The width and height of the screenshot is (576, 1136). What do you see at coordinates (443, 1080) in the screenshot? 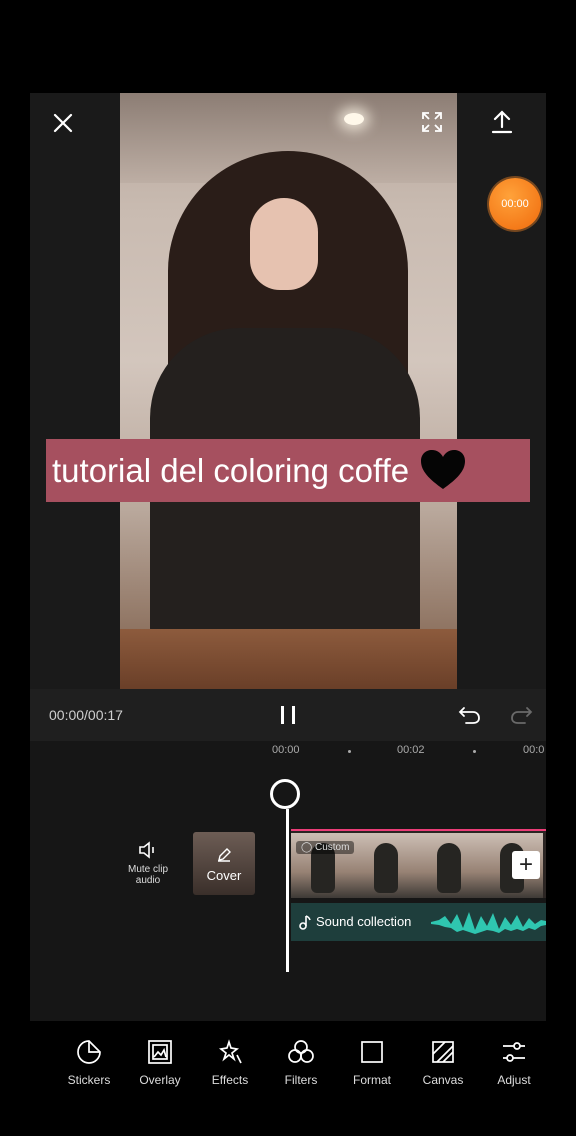
I see `tool-label: Canvas` at bounding box center [443, 1080].